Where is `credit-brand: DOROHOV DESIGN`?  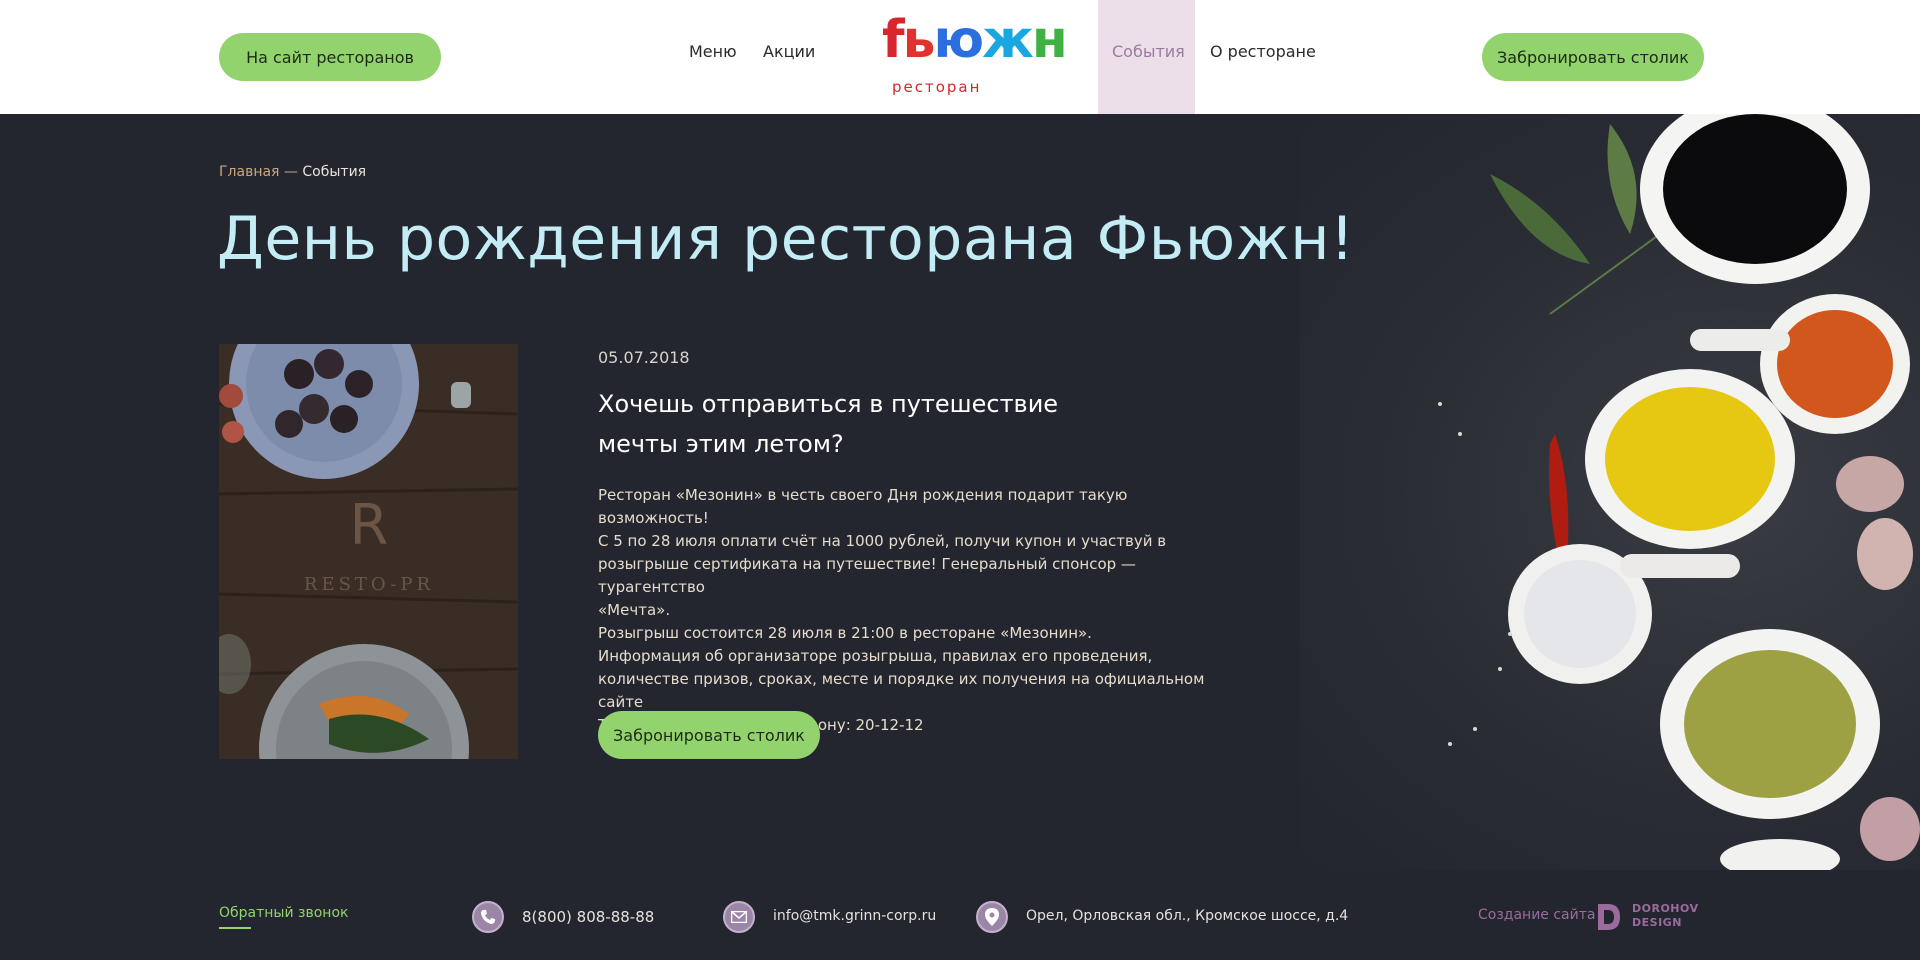
credit-brand: DOROHOV DESIGN is located at coordinates (1665, 916).